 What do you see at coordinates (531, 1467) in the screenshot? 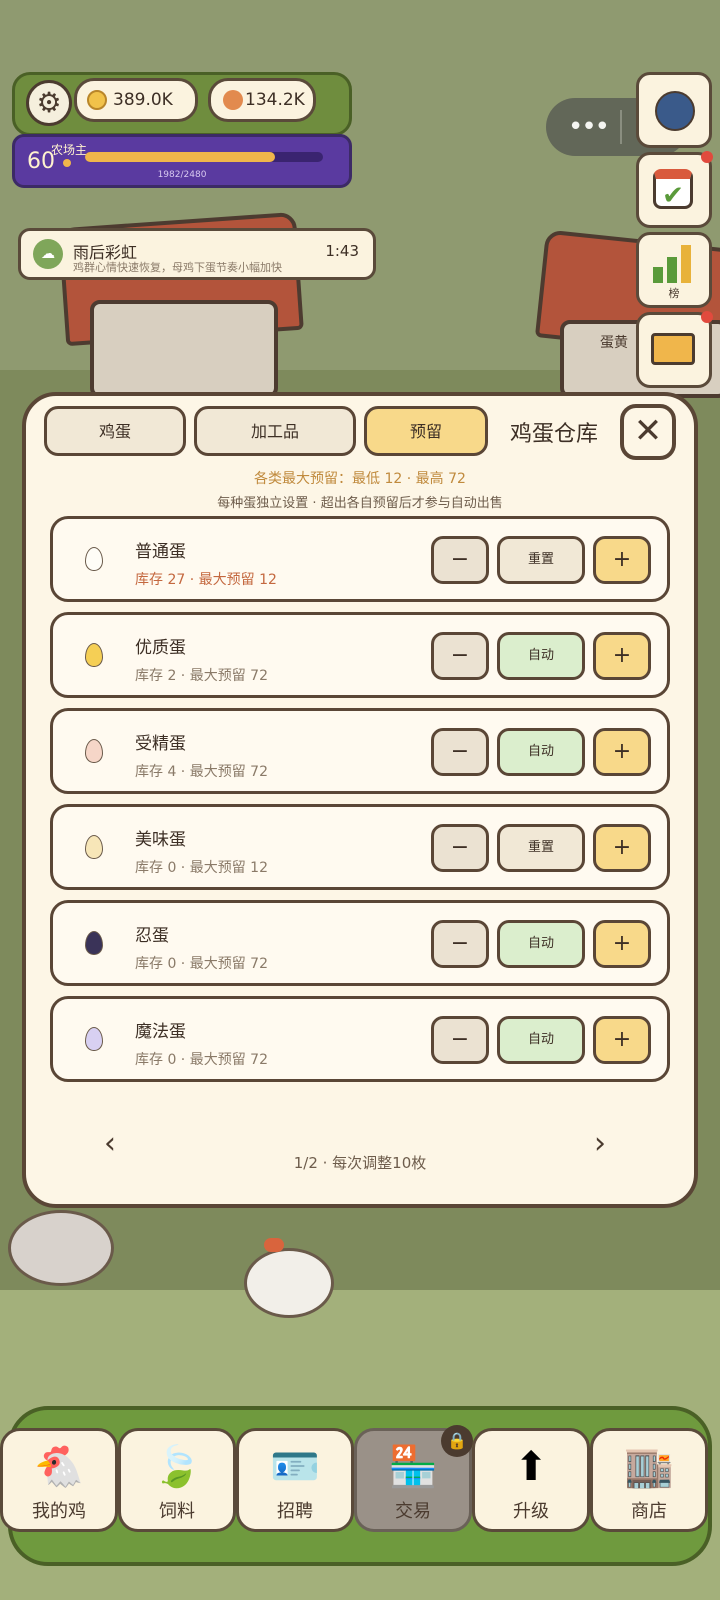
I see `upgrade-icon: ⬆` at bounding box center [531, 1467].